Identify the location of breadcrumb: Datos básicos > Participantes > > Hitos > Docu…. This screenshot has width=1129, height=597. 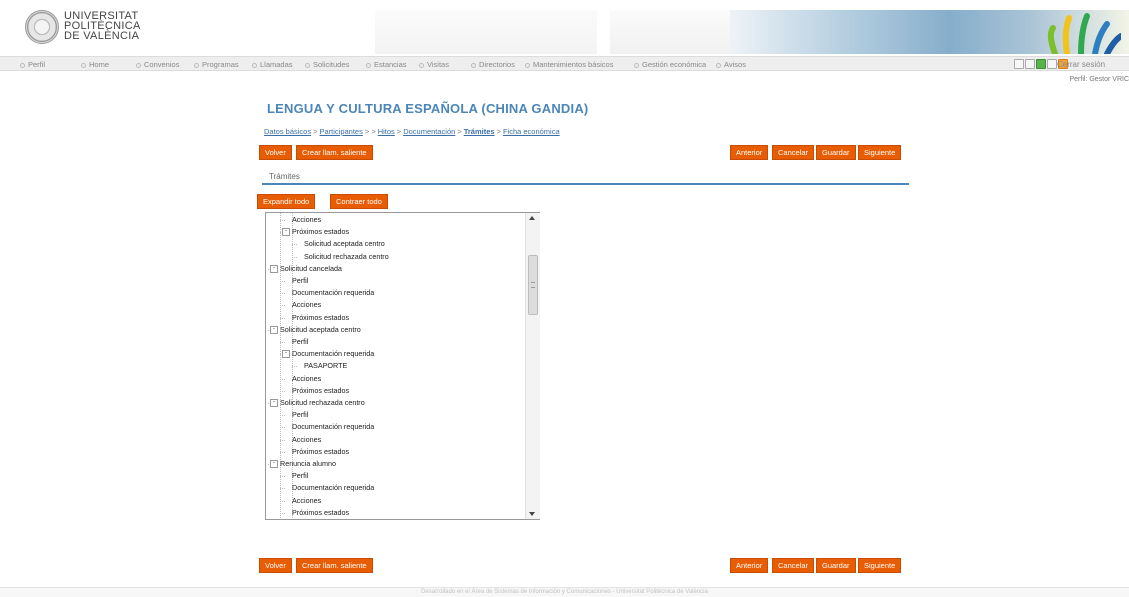
(412, 131).